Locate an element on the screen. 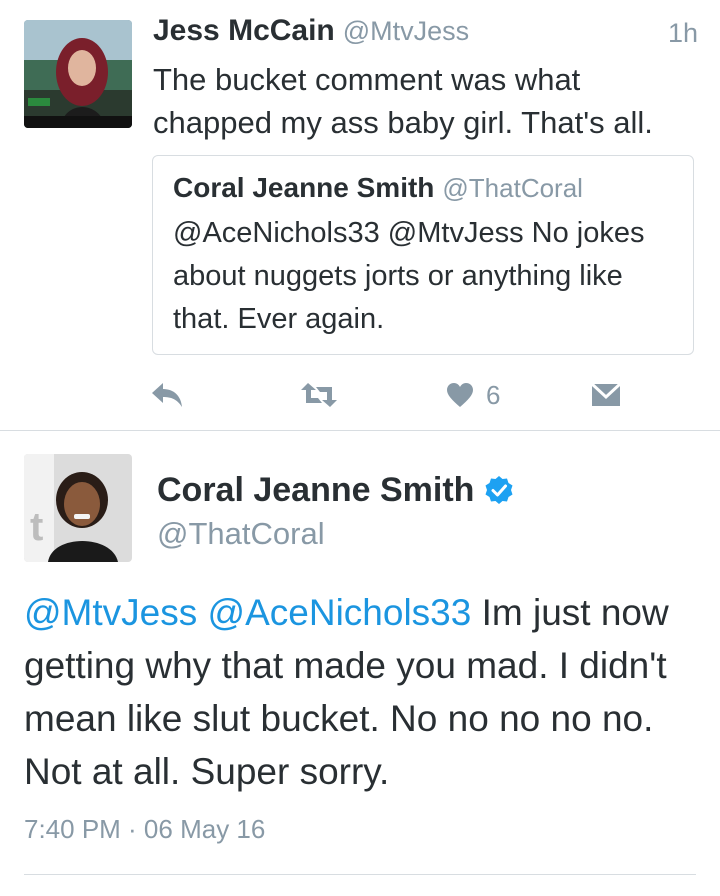 This screenshot has width=720, height=896. heart-icon is located at coordinates (460, 395).